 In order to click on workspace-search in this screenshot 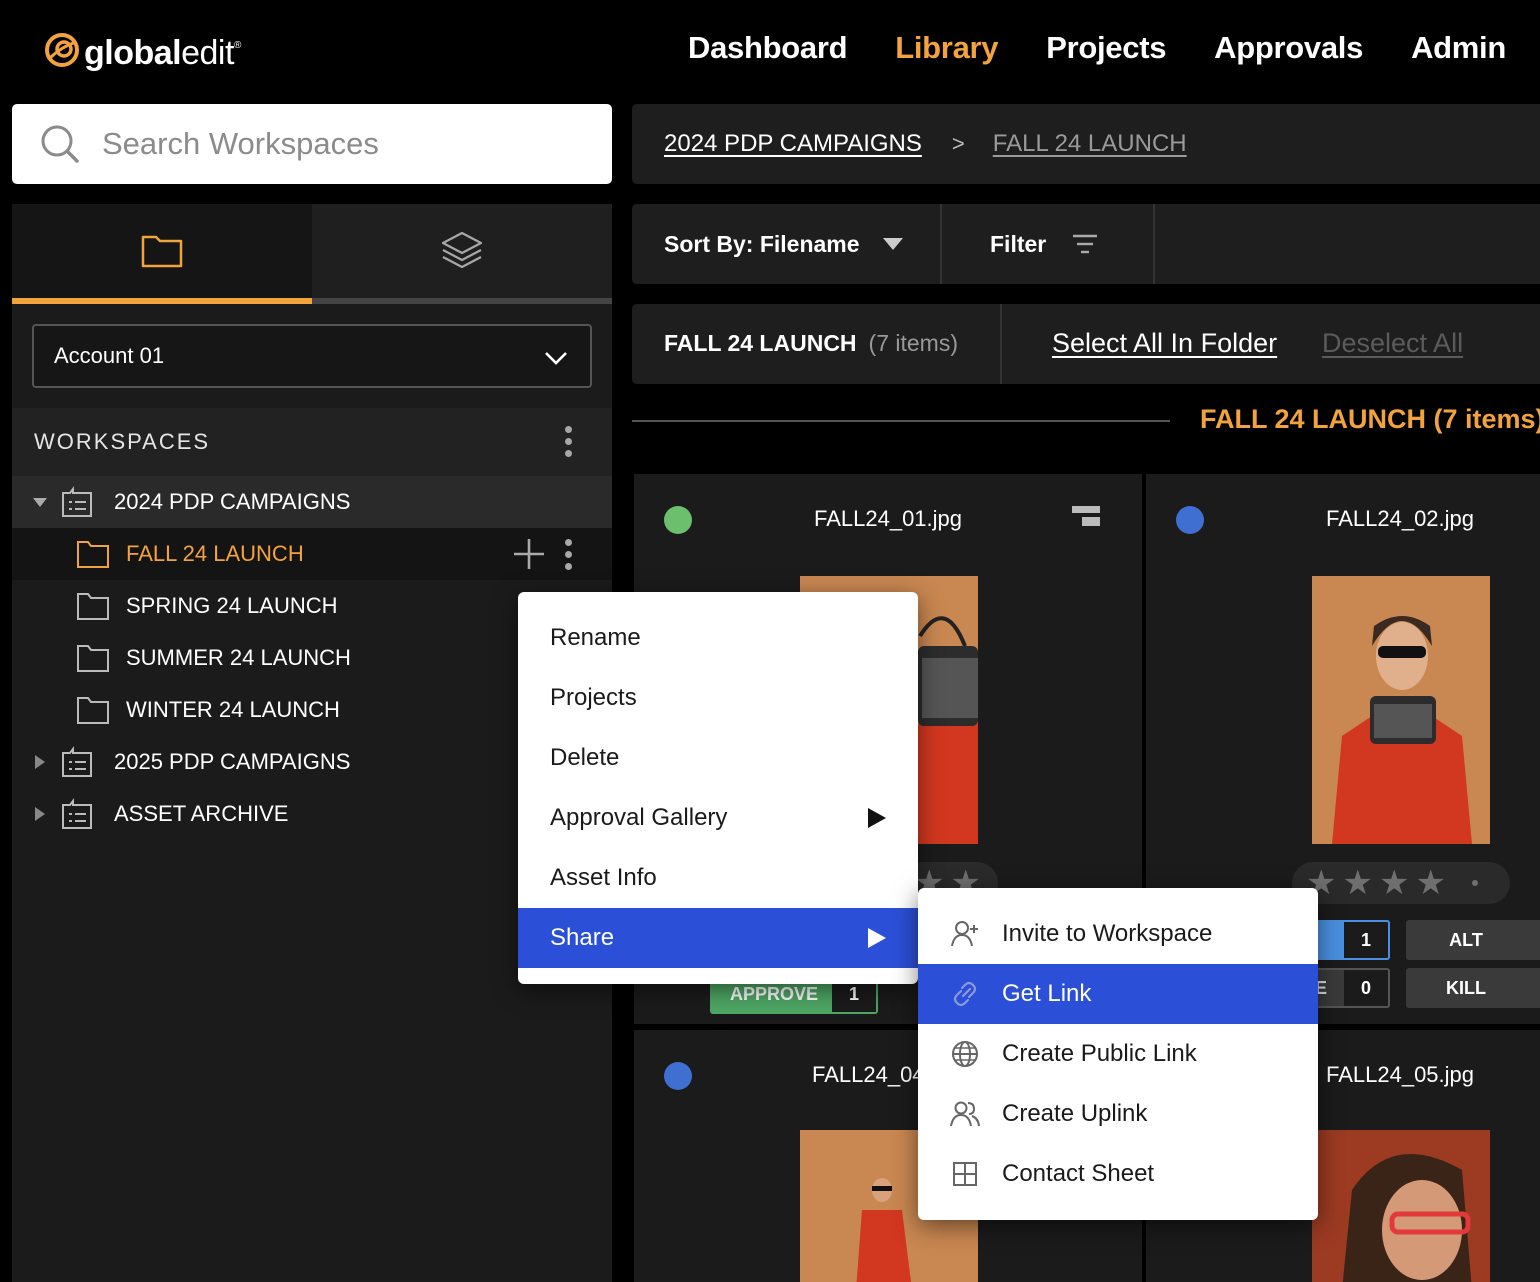, I will do `click(312, 144)`.